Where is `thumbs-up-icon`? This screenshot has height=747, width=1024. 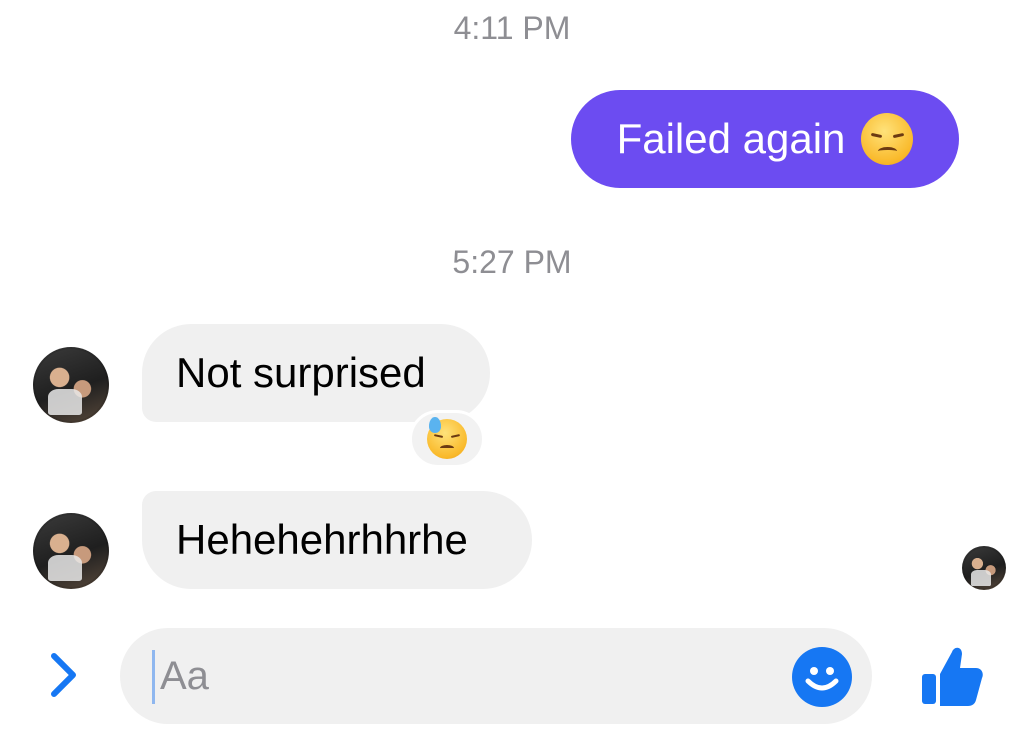
thumbs-up-icon is located at coordinates (952, 676).